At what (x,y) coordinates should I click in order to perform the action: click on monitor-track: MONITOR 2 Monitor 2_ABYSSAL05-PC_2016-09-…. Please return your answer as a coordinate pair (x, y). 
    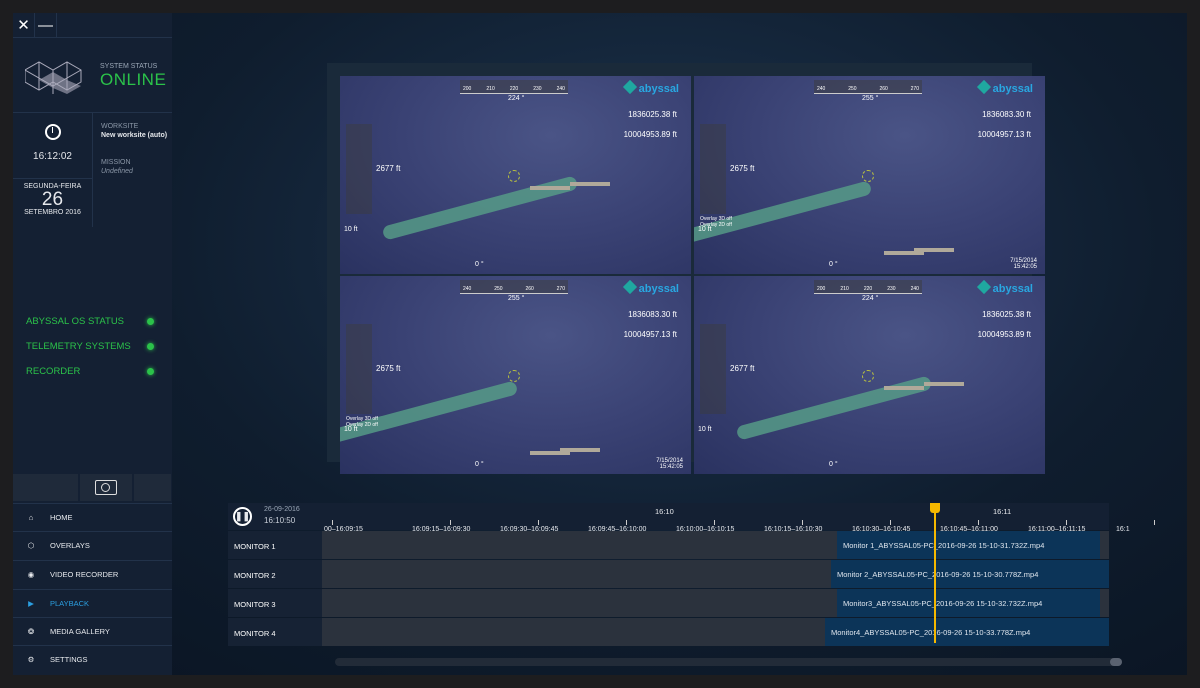
    Looking at the image, I should click on (668, 574).